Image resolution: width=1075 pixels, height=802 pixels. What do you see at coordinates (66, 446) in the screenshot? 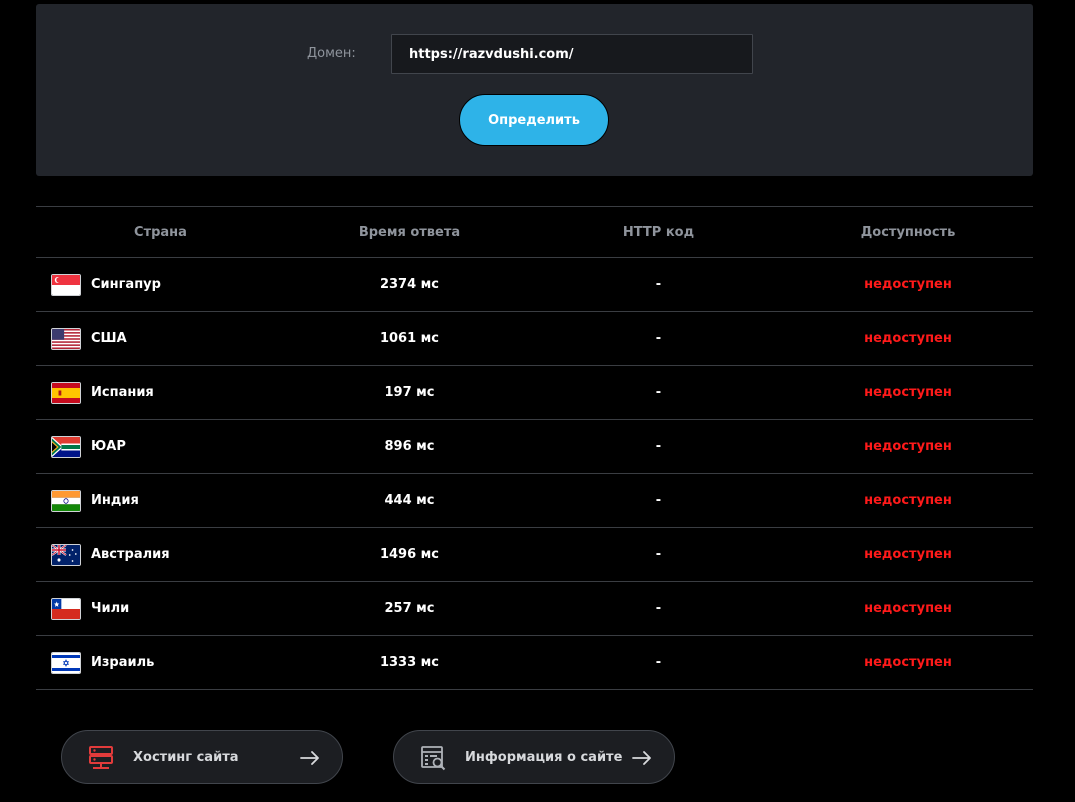
I see `south-africa-flag-icon` at bounding box center [66, 446].